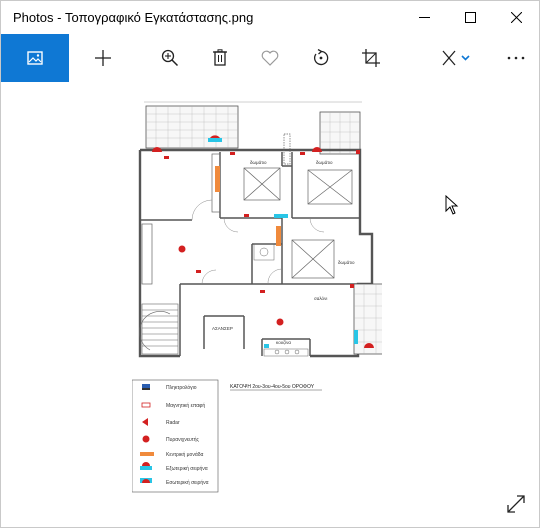 The image size is (540, 528). I want to click on fullscreen-button, so click(516, 504).